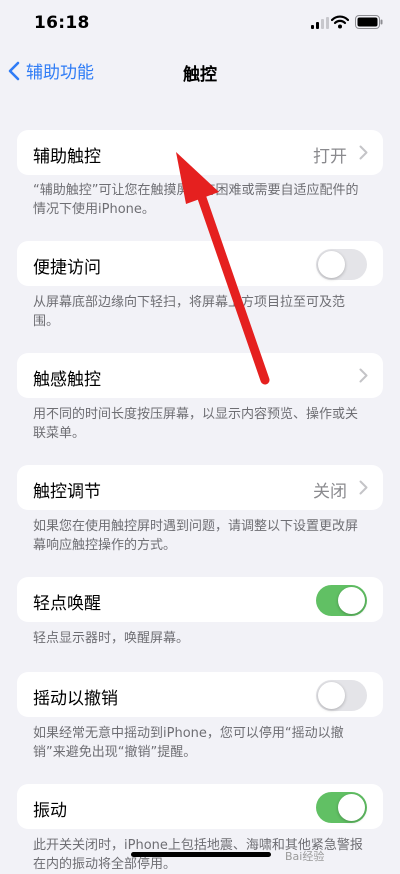 This screenshot has height=874, width=400. What do you see at coordinates (330, 157) in the screenshot?
I see `row-value: 打开` at bounding box center [330, 157].